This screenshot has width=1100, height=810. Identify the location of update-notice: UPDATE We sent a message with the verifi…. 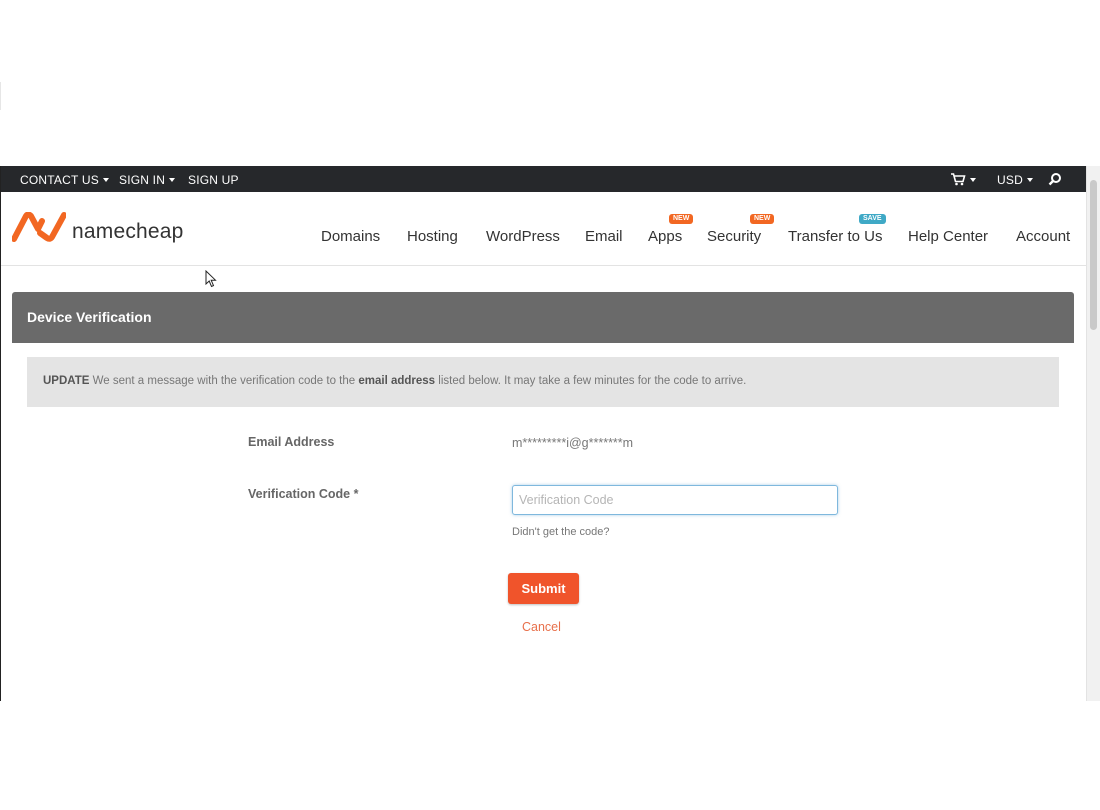
(543, 382).